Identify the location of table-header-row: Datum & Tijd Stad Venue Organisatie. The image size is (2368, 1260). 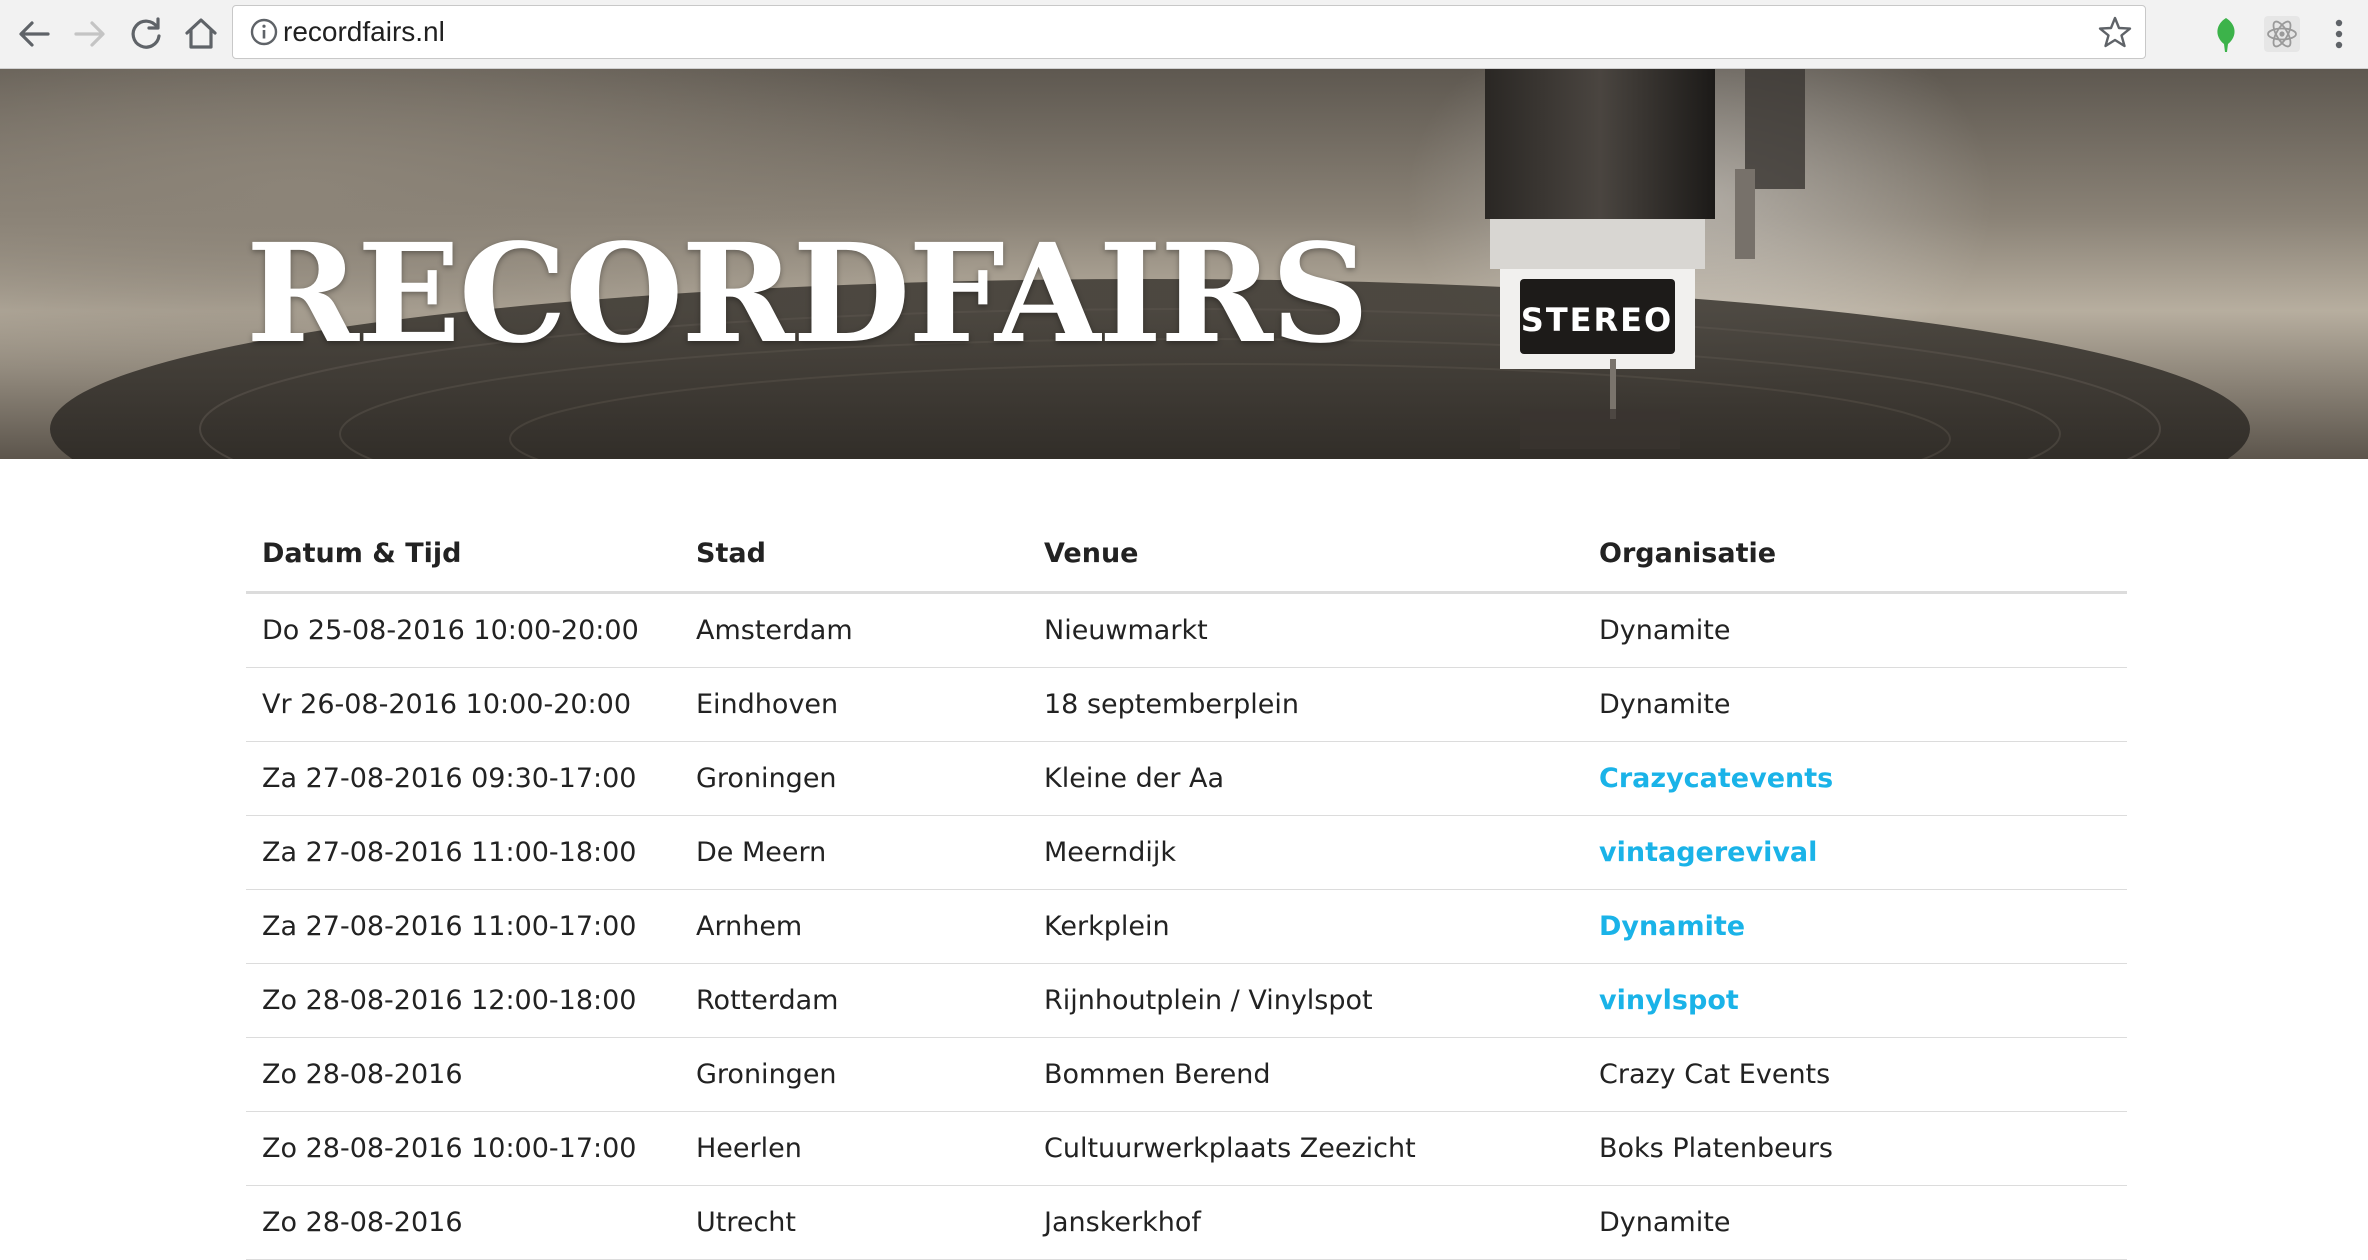
(1186, 554).